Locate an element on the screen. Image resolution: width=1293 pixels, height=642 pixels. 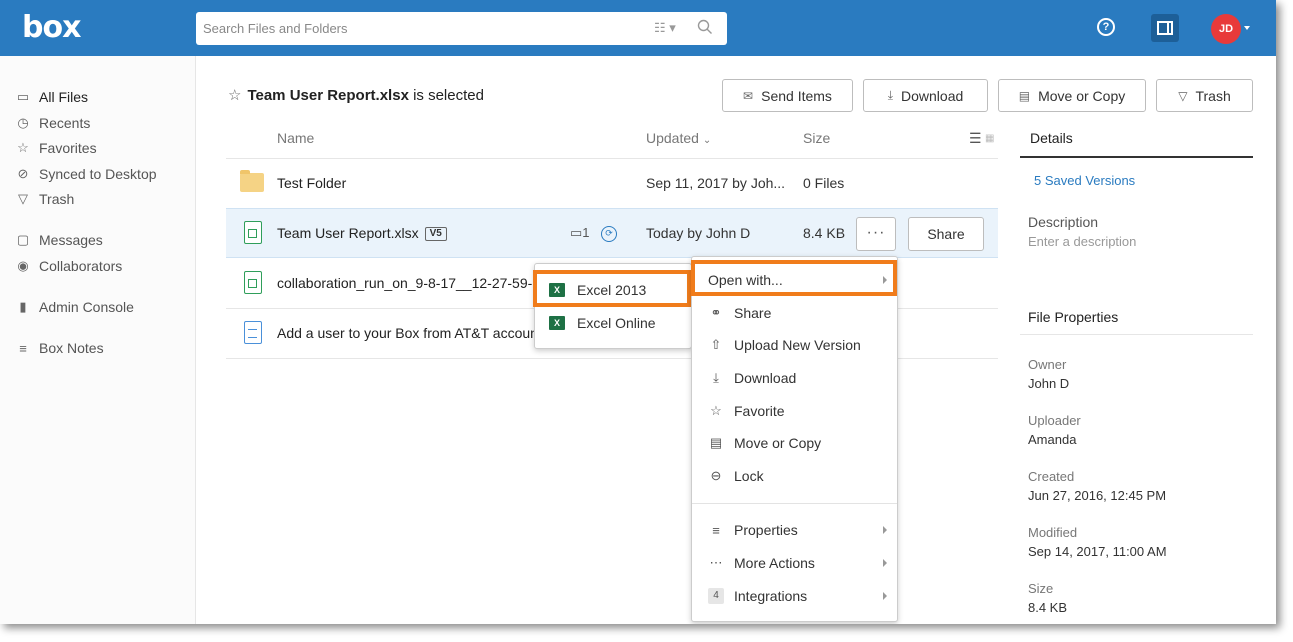
sidebar-item-box-notes: ≡ Box Notes is located at coordinates (59, 348).